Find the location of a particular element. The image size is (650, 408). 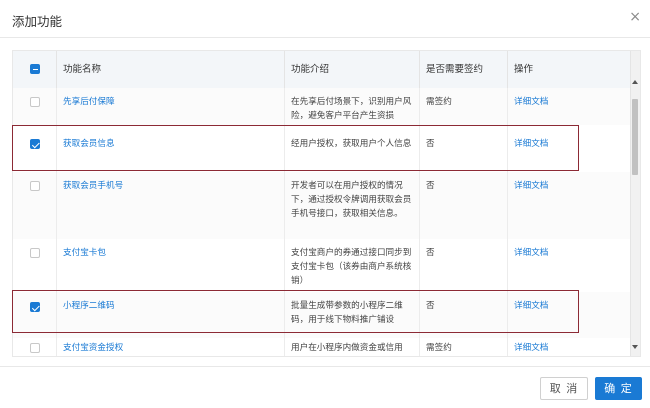

feature-name-link: 获取会员信息 is located at coordinates (171, 148).